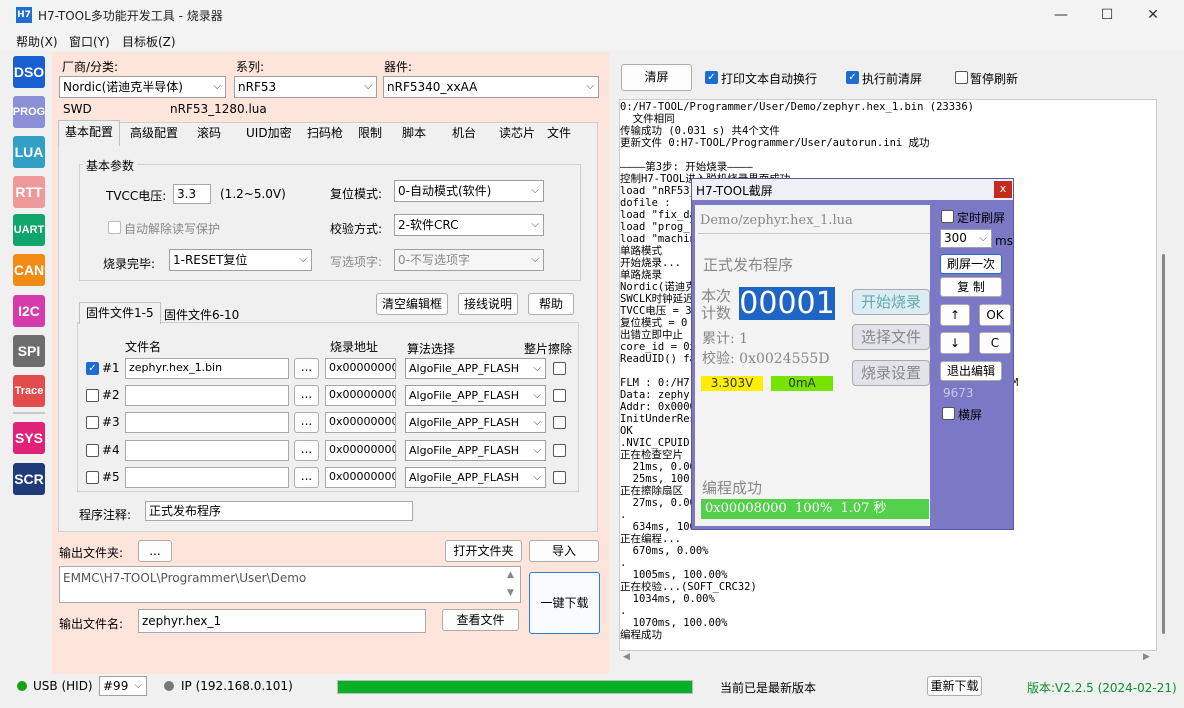 Image resolution: width=1184 pixels, height=708 pixels. I want to click on output-name-input: zephyr.hex_1, so click(282, 621).